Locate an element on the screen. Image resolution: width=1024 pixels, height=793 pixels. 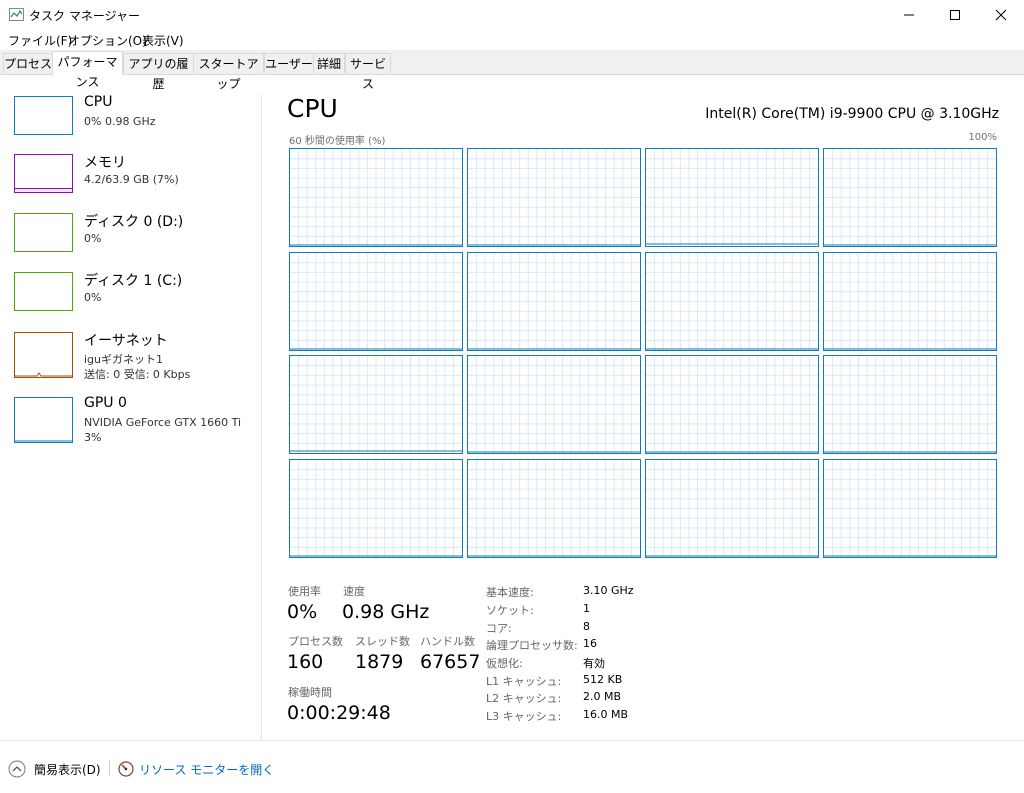
sidebar-item-detail: 3% is located at coordinates (93, 437).